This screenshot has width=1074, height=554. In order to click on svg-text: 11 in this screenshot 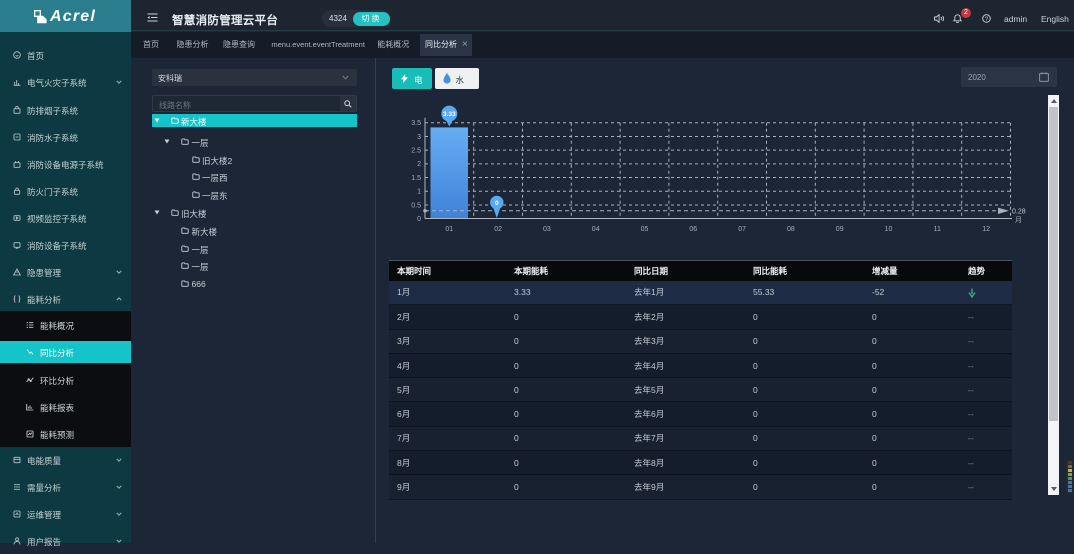, I will do `click(937, 229)`.